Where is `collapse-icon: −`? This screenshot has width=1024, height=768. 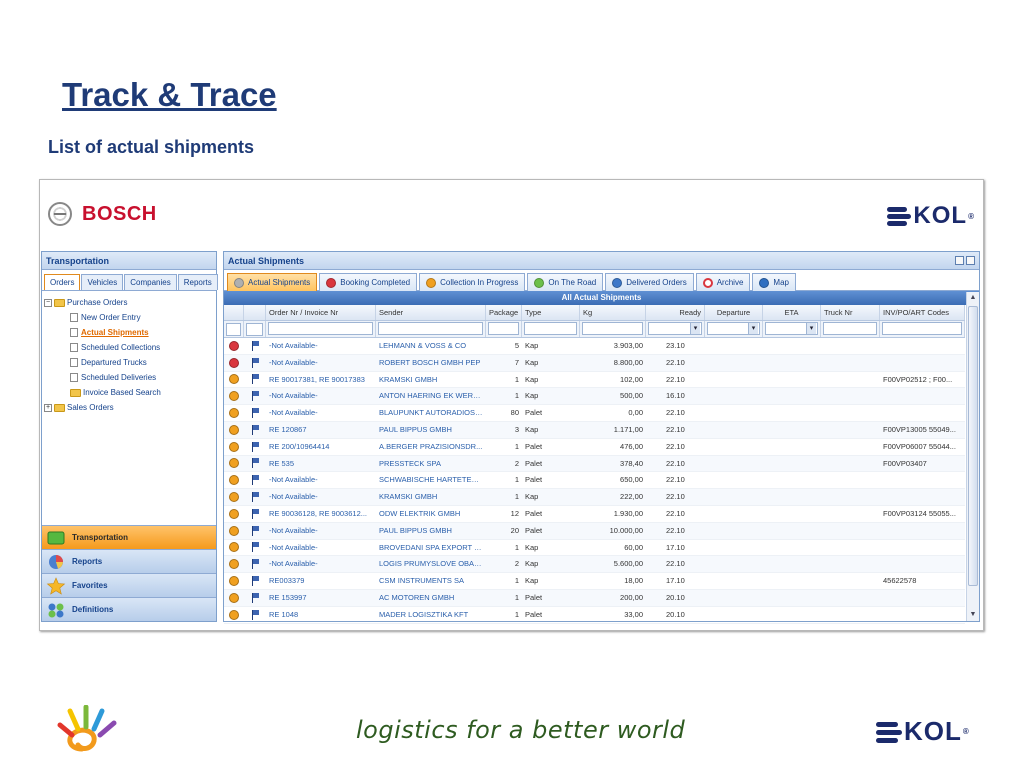 collapse-icon: − is located at coordinates (48, 302).